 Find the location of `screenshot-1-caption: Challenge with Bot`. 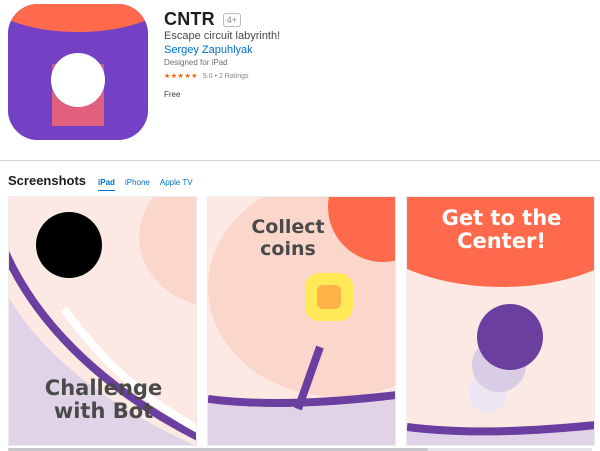

screenshot-1-caption: Challenge with Bot is located at coordinates (103, 400).